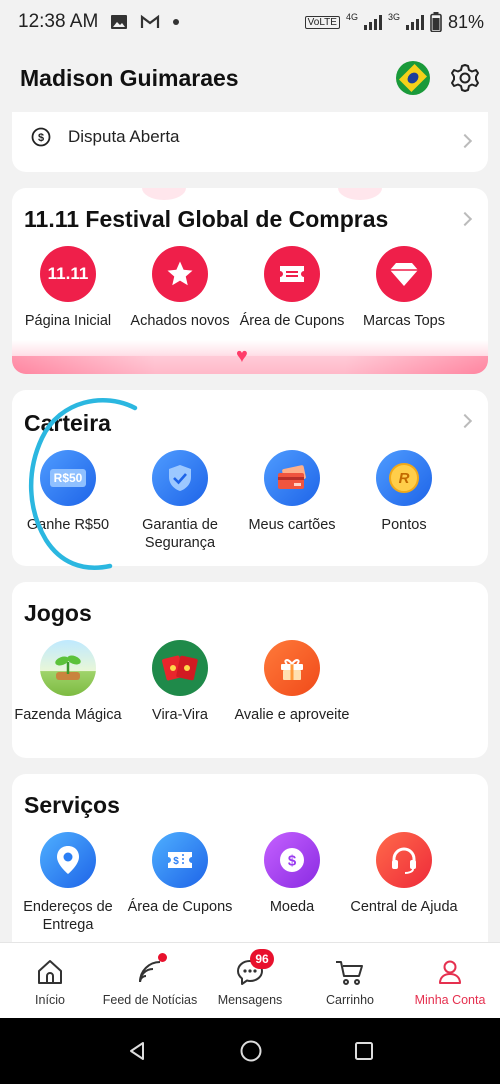  I want to click on diamond-icon, so click(404, 274).